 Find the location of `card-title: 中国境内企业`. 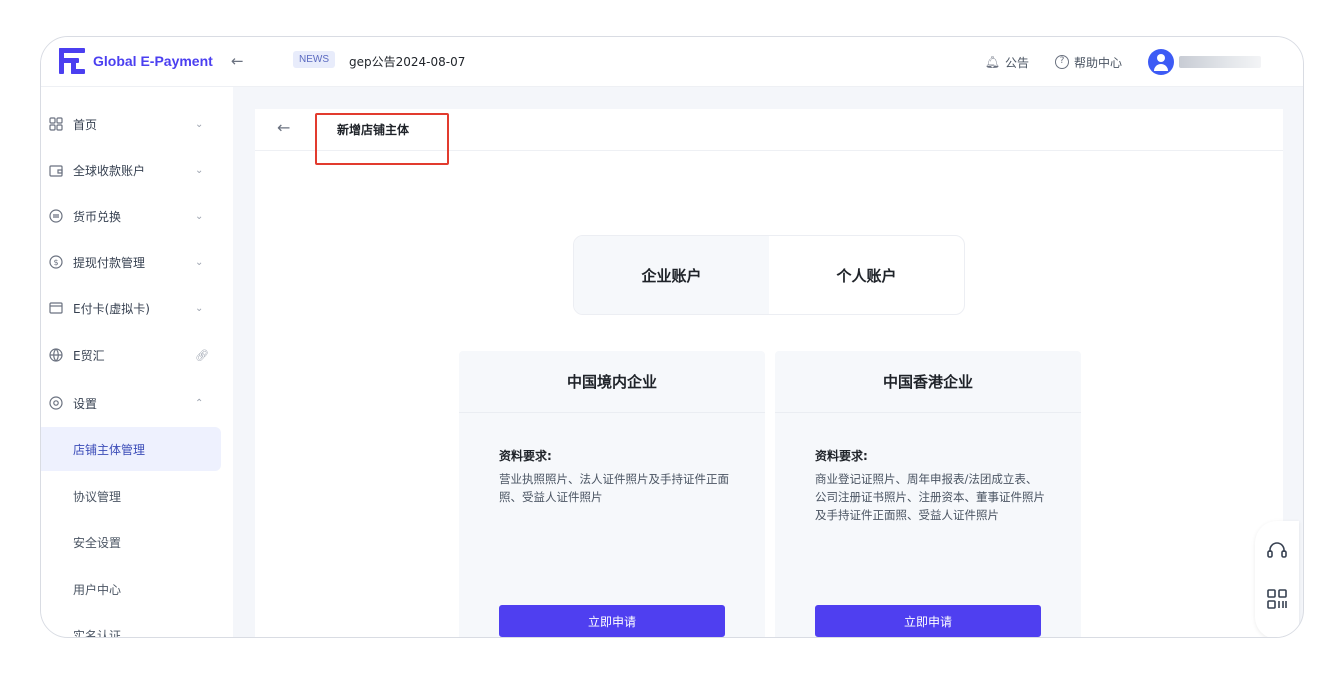

card-title: 中国境内企业 is located at coordinates (612, 382).